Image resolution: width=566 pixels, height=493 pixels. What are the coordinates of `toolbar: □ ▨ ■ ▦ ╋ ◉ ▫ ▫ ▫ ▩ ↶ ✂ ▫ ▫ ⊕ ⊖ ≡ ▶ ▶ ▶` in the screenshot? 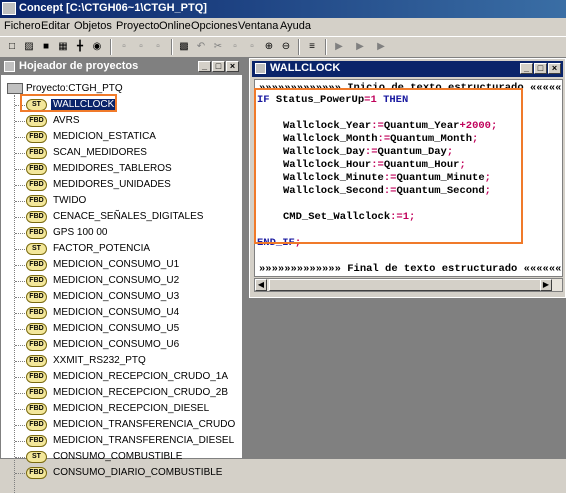 It's located at (283, 47).